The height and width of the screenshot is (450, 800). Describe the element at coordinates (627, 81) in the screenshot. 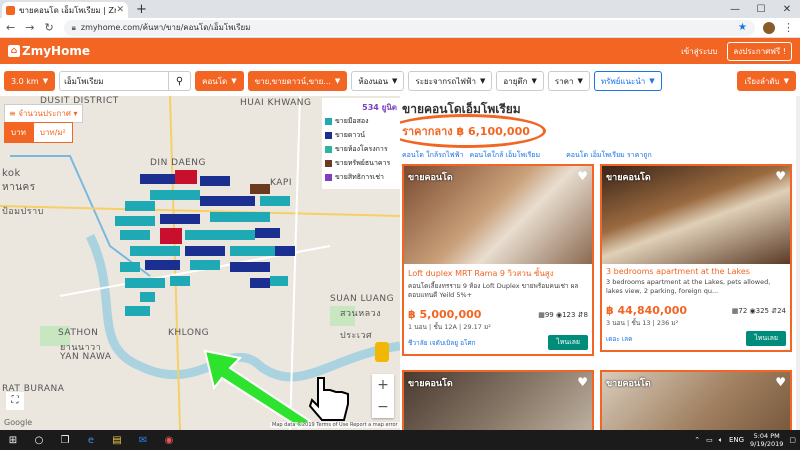

I see `recommended-dropdown: ทรัพย์แนะนำ ▼` at that location.